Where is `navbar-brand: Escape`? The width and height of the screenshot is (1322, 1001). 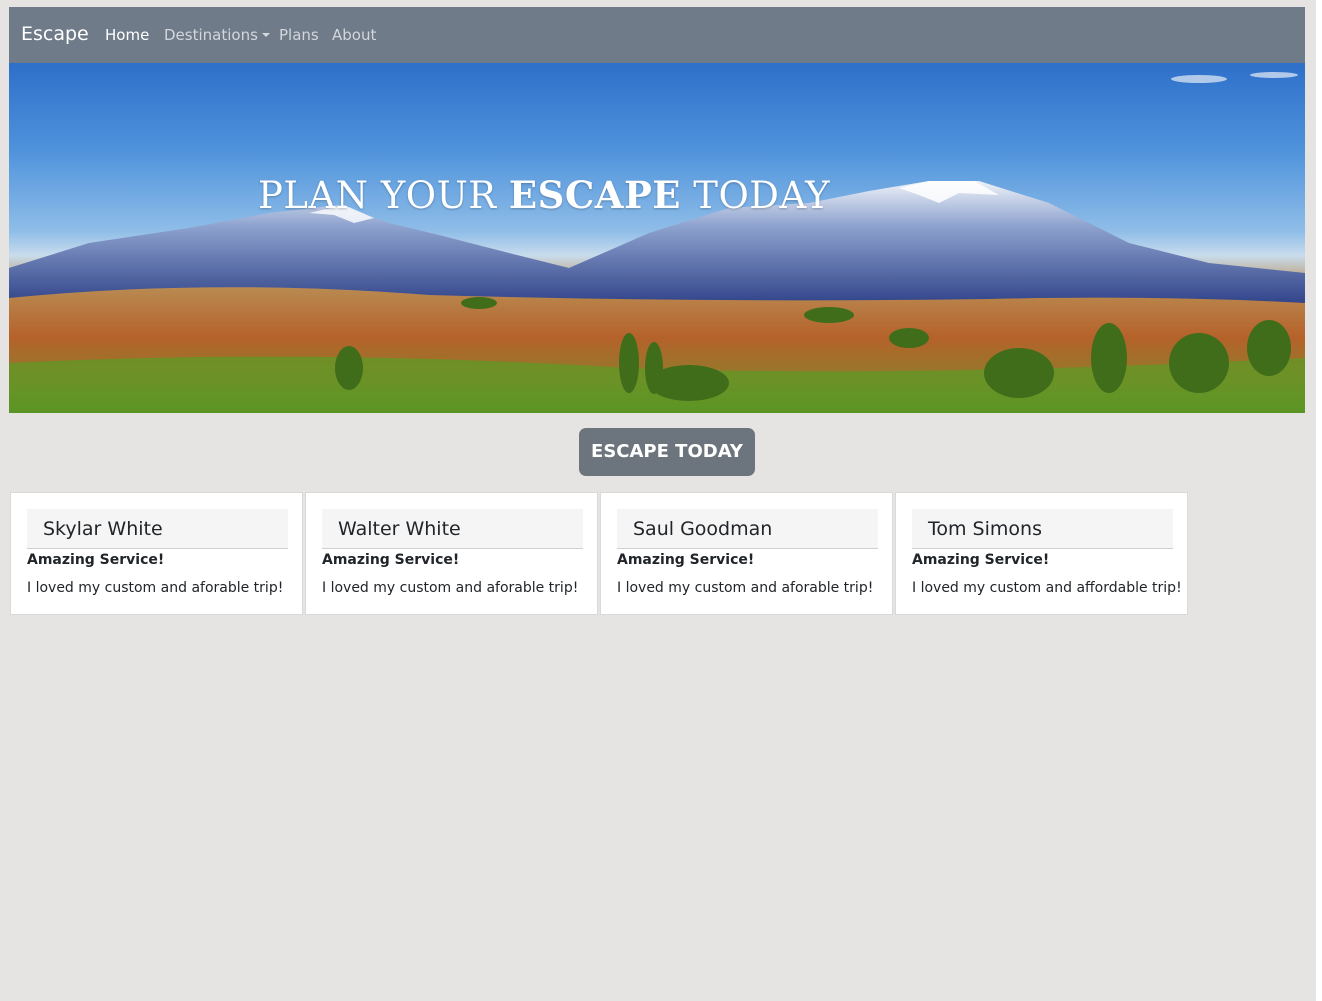 navbar-brand: Escape is located at coordinates (55, 34).